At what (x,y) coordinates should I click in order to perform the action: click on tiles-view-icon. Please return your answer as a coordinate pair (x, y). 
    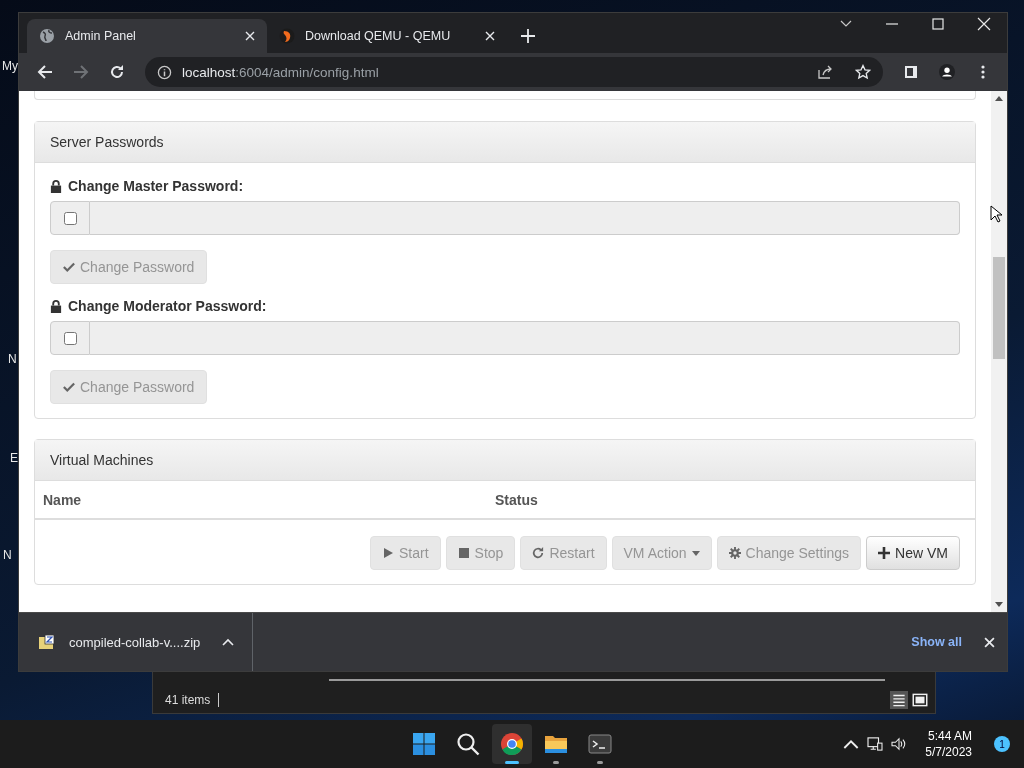
    Looking at the image, I should click on (920, 700).